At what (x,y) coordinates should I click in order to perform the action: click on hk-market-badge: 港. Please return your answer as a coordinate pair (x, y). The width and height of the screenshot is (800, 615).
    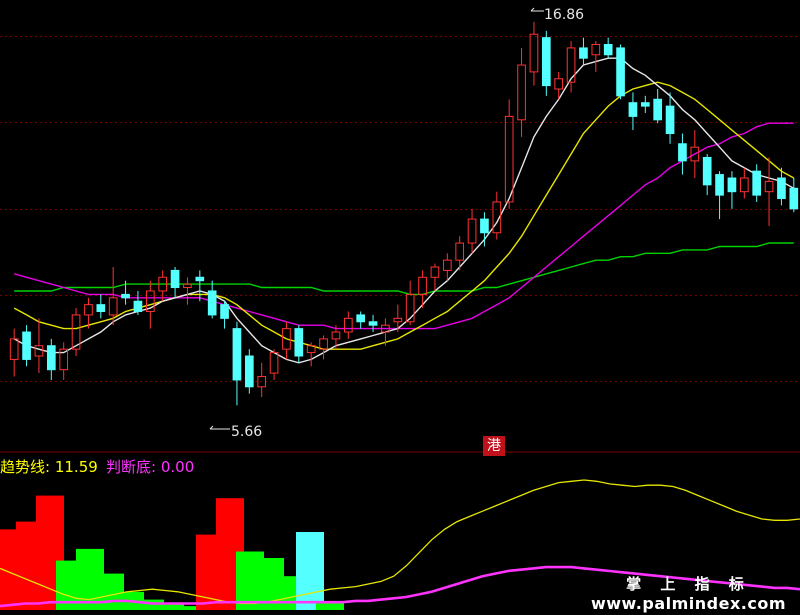
    Looking at the image, I should click on (494, 446).